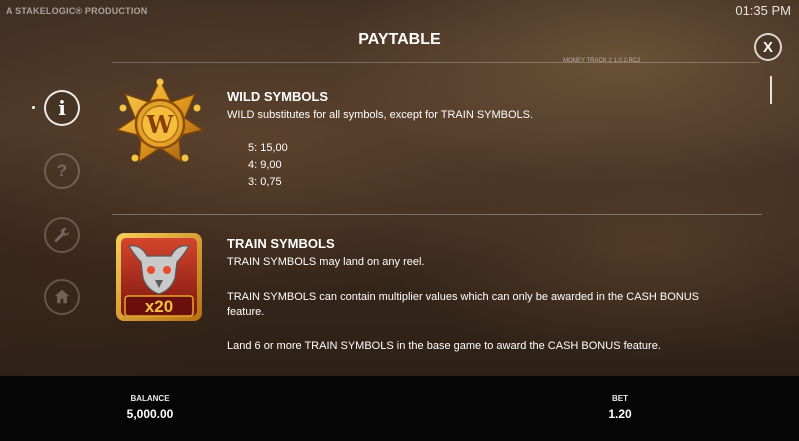  Describe the element at coordinates (246, 312) in the screenshot. I see `train-text-multiplier-cont: feature.` at that location.